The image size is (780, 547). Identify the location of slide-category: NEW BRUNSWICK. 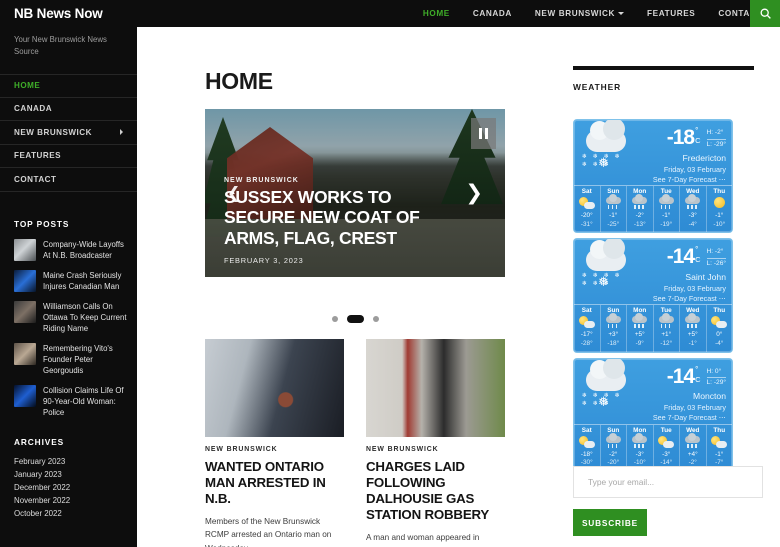
(340, 180).